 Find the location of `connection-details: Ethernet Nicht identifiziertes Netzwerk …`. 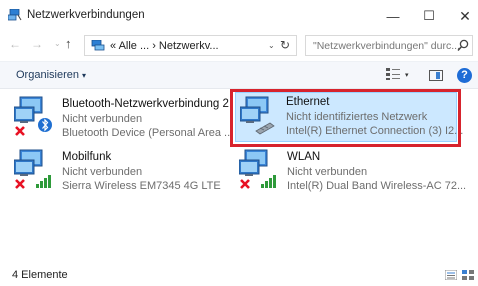

connection-details: Ethernet Nicht identifiziertes Netzwerk … is located at coordinates (374, 116).